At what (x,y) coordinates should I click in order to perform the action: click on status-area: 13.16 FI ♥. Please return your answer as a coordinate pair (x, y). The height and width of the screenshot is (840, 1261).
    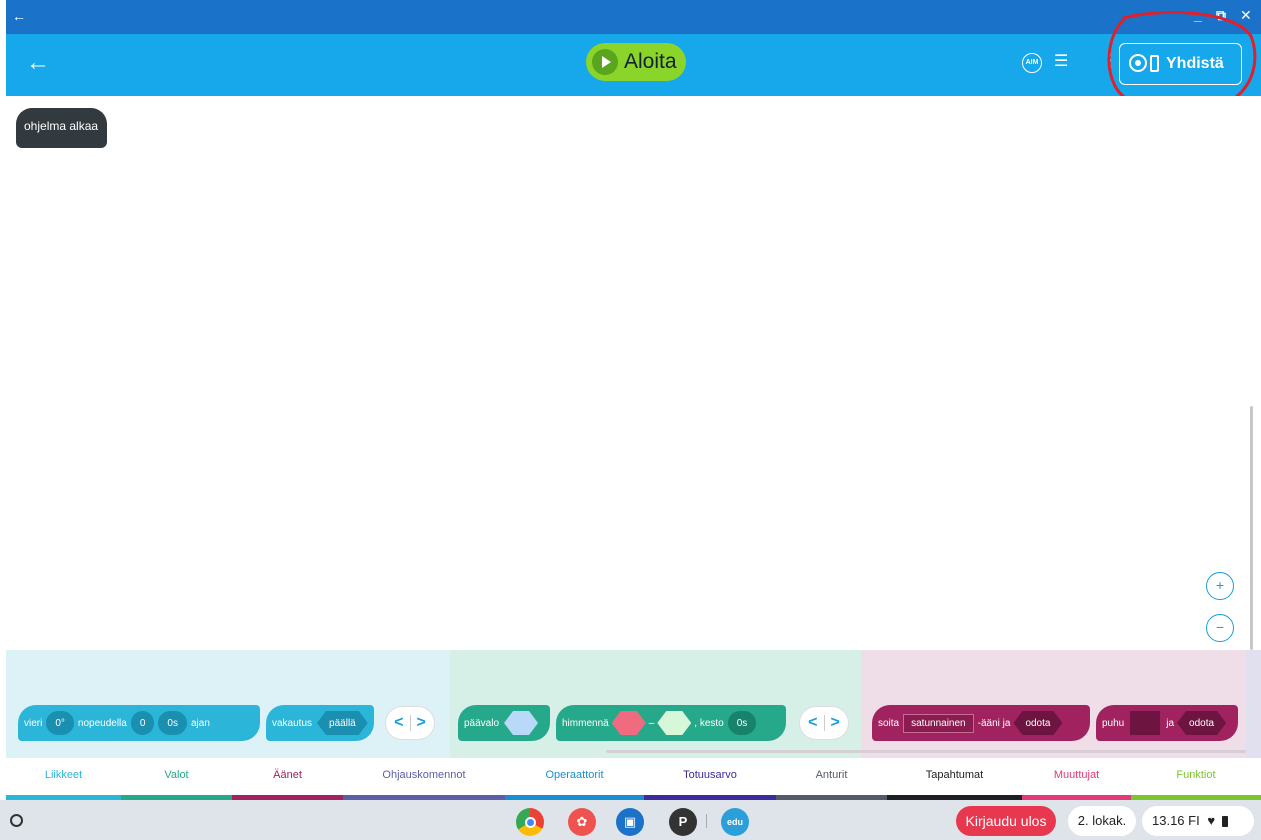
    Looking at the image, I should click on (1198, 821).